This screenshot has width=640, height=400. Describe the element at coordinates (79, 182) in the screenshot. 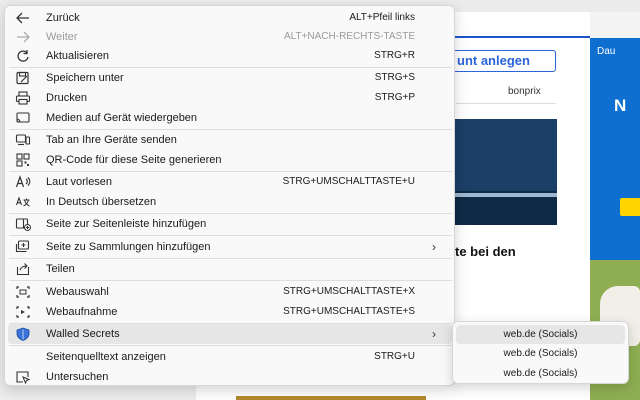

I see `menu-item-label: Laut vorlesen` at that location.